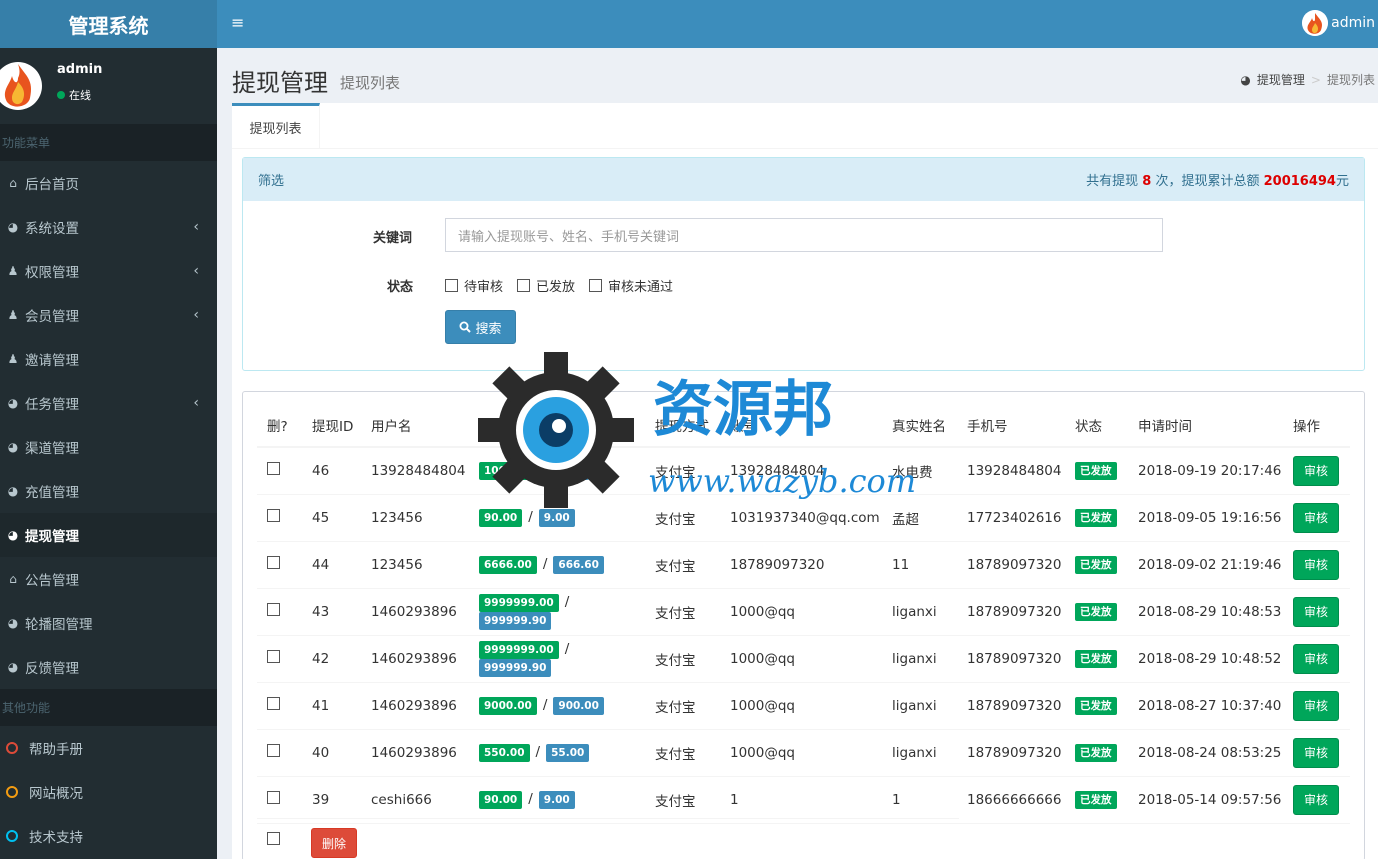 Image resolution: width=1378 pixels, height=859 pixels. What do you see at coordinates (52, 361) in the screenshot?
I see `sidebar-item-label: 邀请管理` at bounding box center [52, 361].